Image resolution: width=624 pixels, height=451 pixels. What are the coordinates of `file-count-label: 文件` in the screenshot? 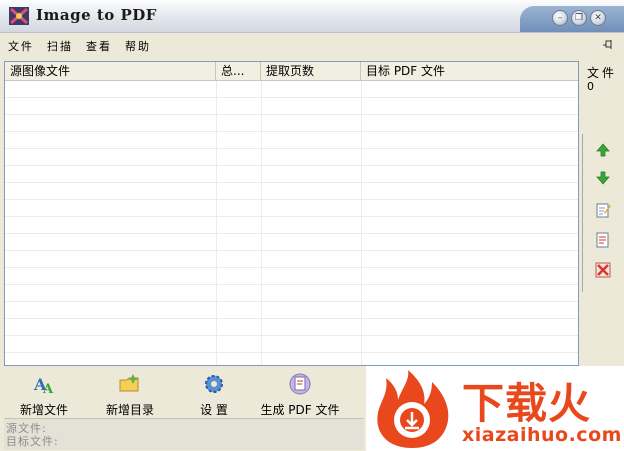 It's located at (602, 73).